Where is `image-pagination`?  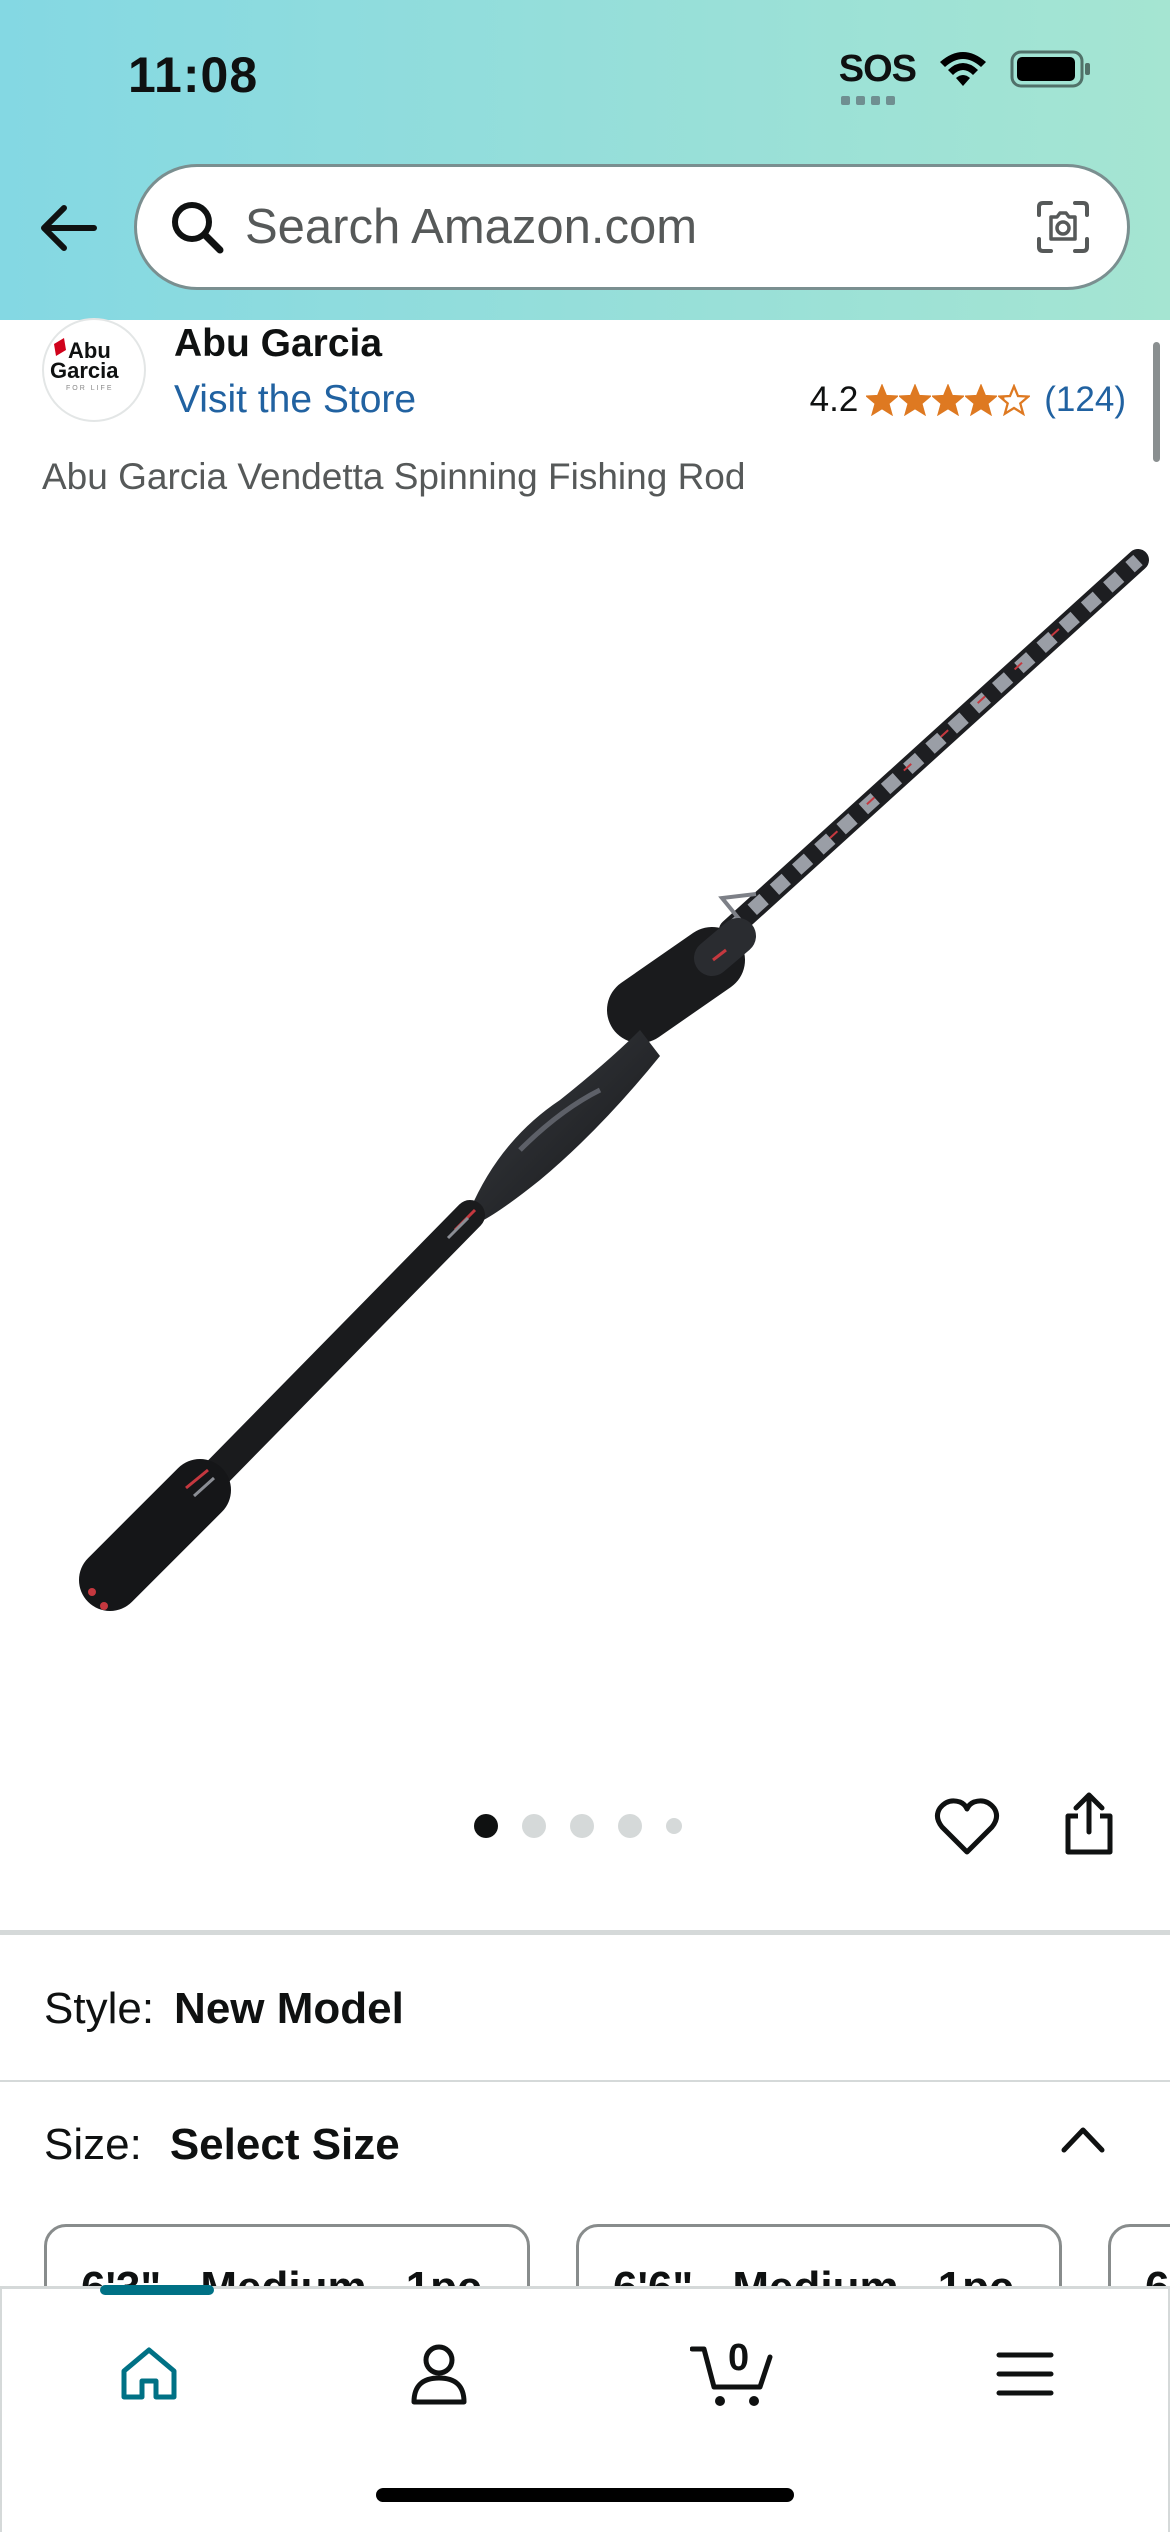 image-pagination is located at coordinates (578, 1826).